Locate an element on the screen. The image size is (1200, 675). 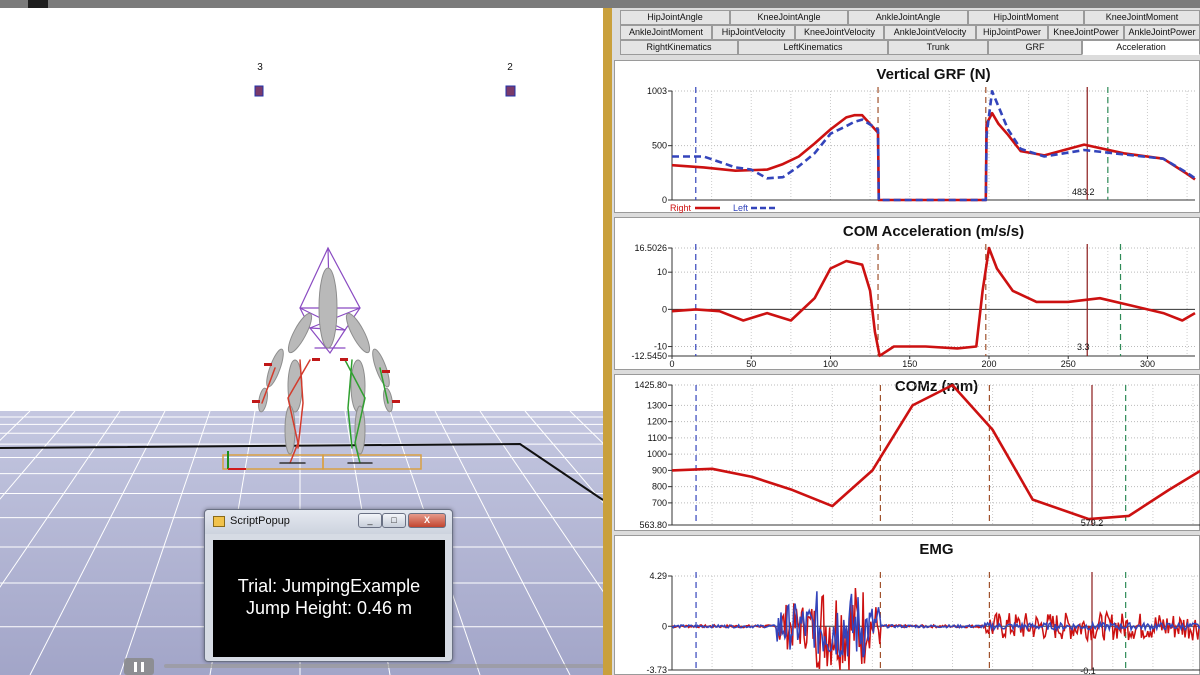
video-player-bar is located at coordinates (363, 665).